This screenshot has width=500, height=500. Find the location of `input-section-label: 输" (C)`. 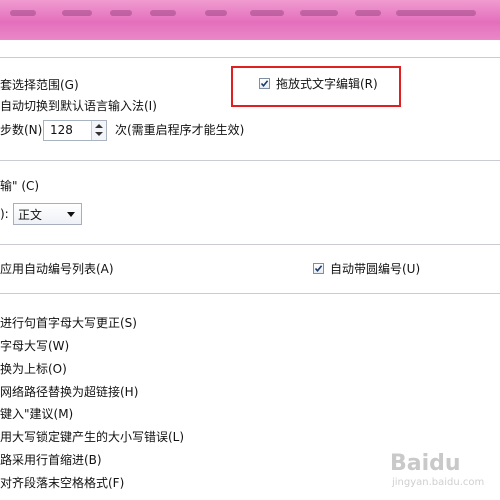

input-section-label: 输" (C) is located at coordinates (20, 186).